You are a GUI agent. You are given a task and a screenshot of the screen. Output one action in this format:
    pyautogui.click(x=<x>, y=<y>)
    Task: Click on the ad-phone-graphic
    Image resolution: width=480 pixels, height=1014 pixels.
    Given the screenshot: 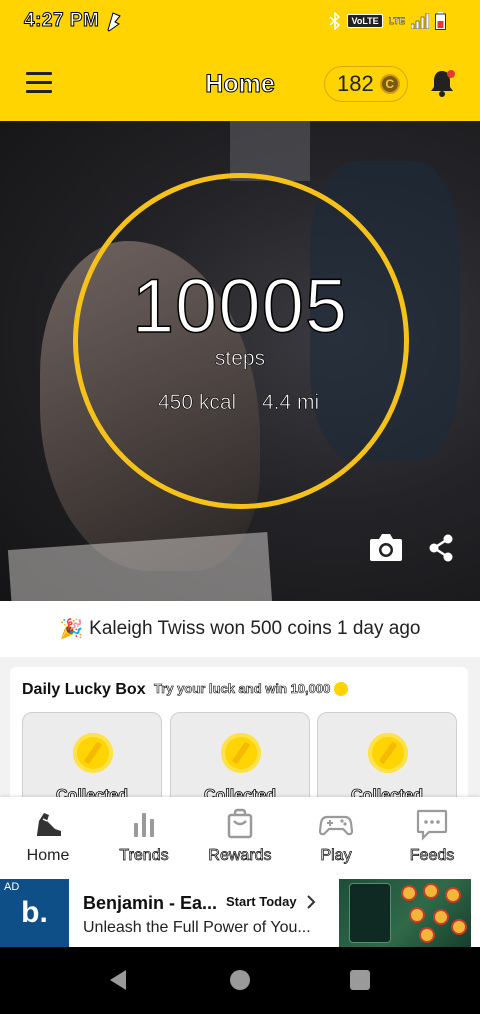 What is the action you would take?
    pyautogui.click(x=370, y=913)
    